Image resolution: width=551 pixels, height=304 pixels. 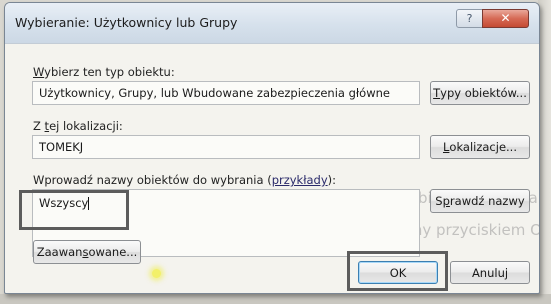 What do you see at coordinates (437, 93) in the screenshot?
I see `object-types-button-accel: T` at bounding box center [437, 93].